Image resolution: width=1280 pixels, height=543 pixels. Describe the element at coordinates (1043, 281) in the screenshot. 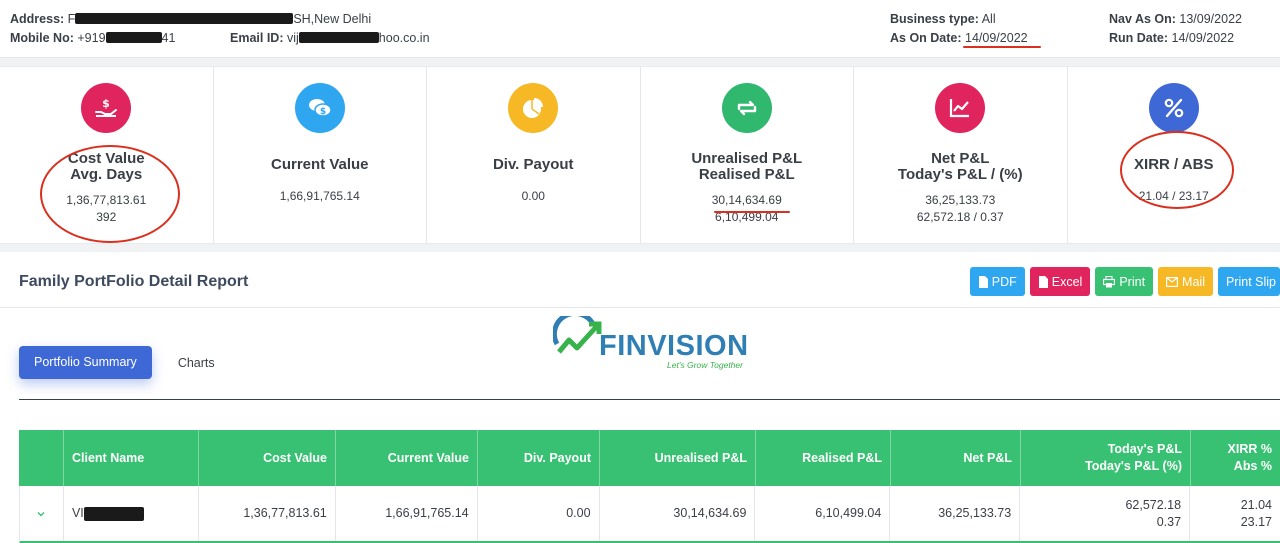

I see `file-excel-icon` at that location.